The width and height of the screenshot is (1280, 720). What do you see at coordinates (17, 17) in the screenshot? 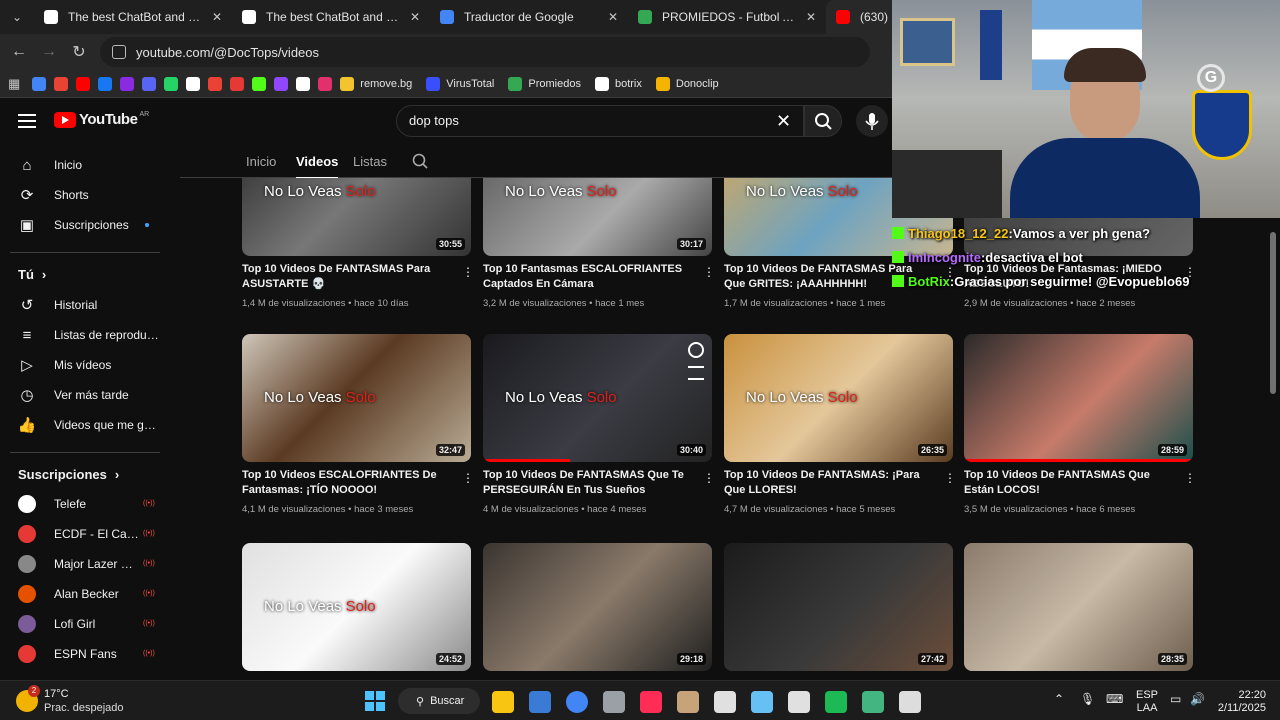
I see `tab-search-button: ⌄` at bounding box center [17, 17].